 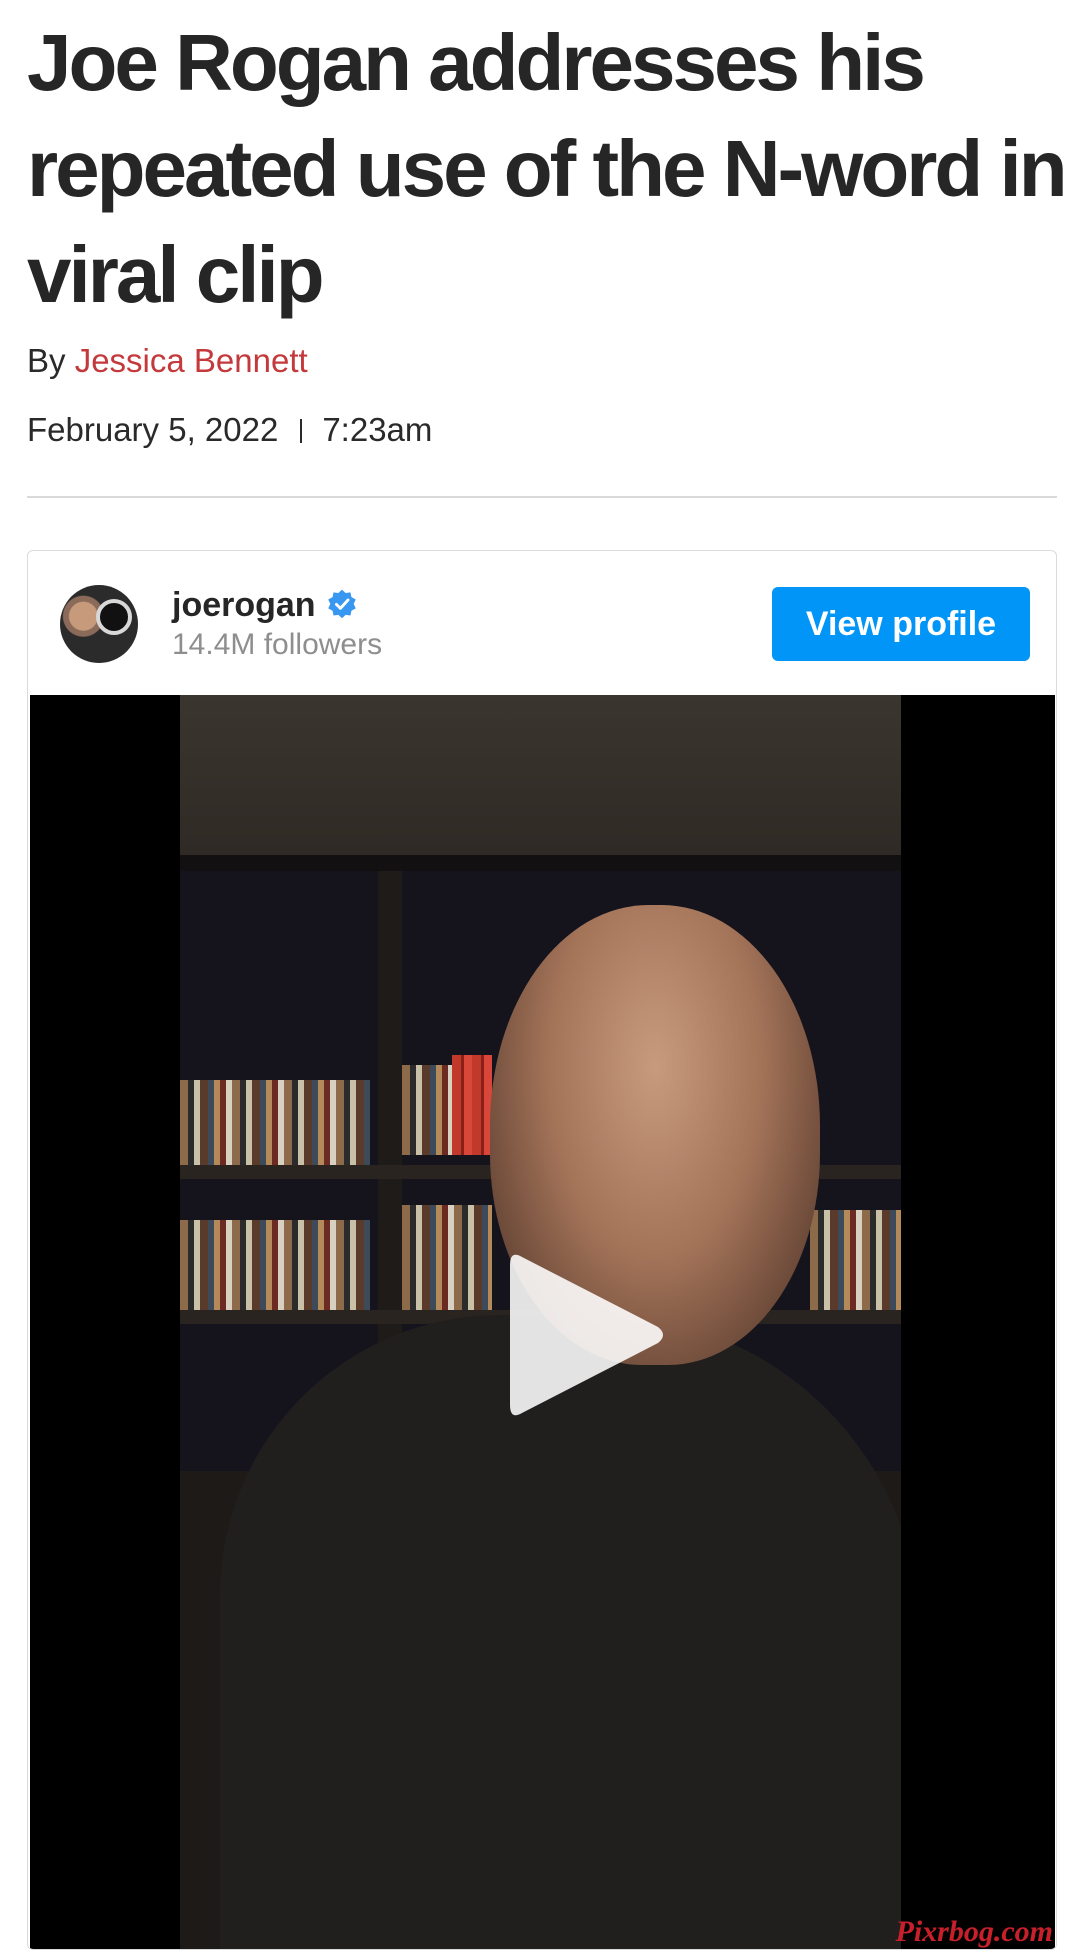 I want to click on video-wall, so click(x=540, y=775).